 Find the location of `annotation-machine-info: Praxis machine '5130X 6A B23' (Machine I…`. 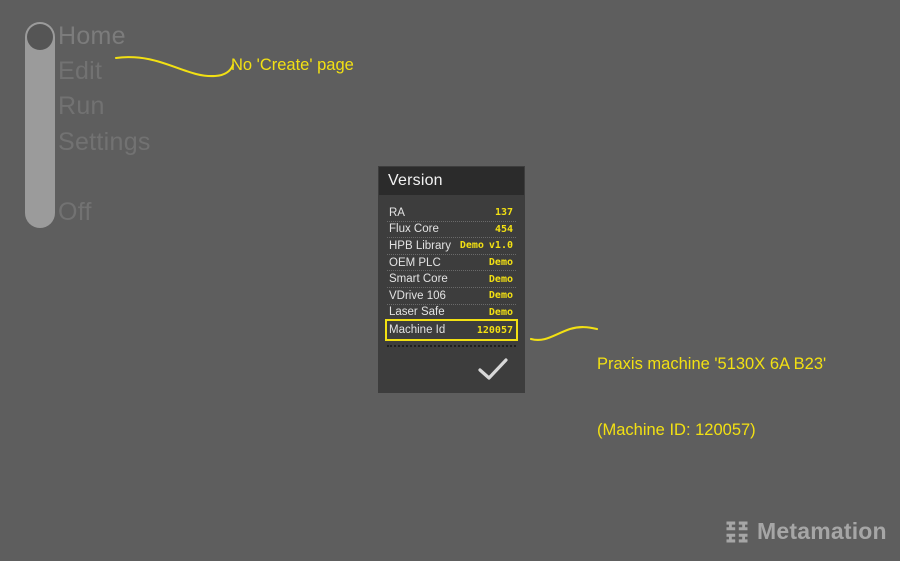

annotation-machine-info: Praxis machine '5130X 6A B23' (Machine I… is located at coordinates (711, 397).